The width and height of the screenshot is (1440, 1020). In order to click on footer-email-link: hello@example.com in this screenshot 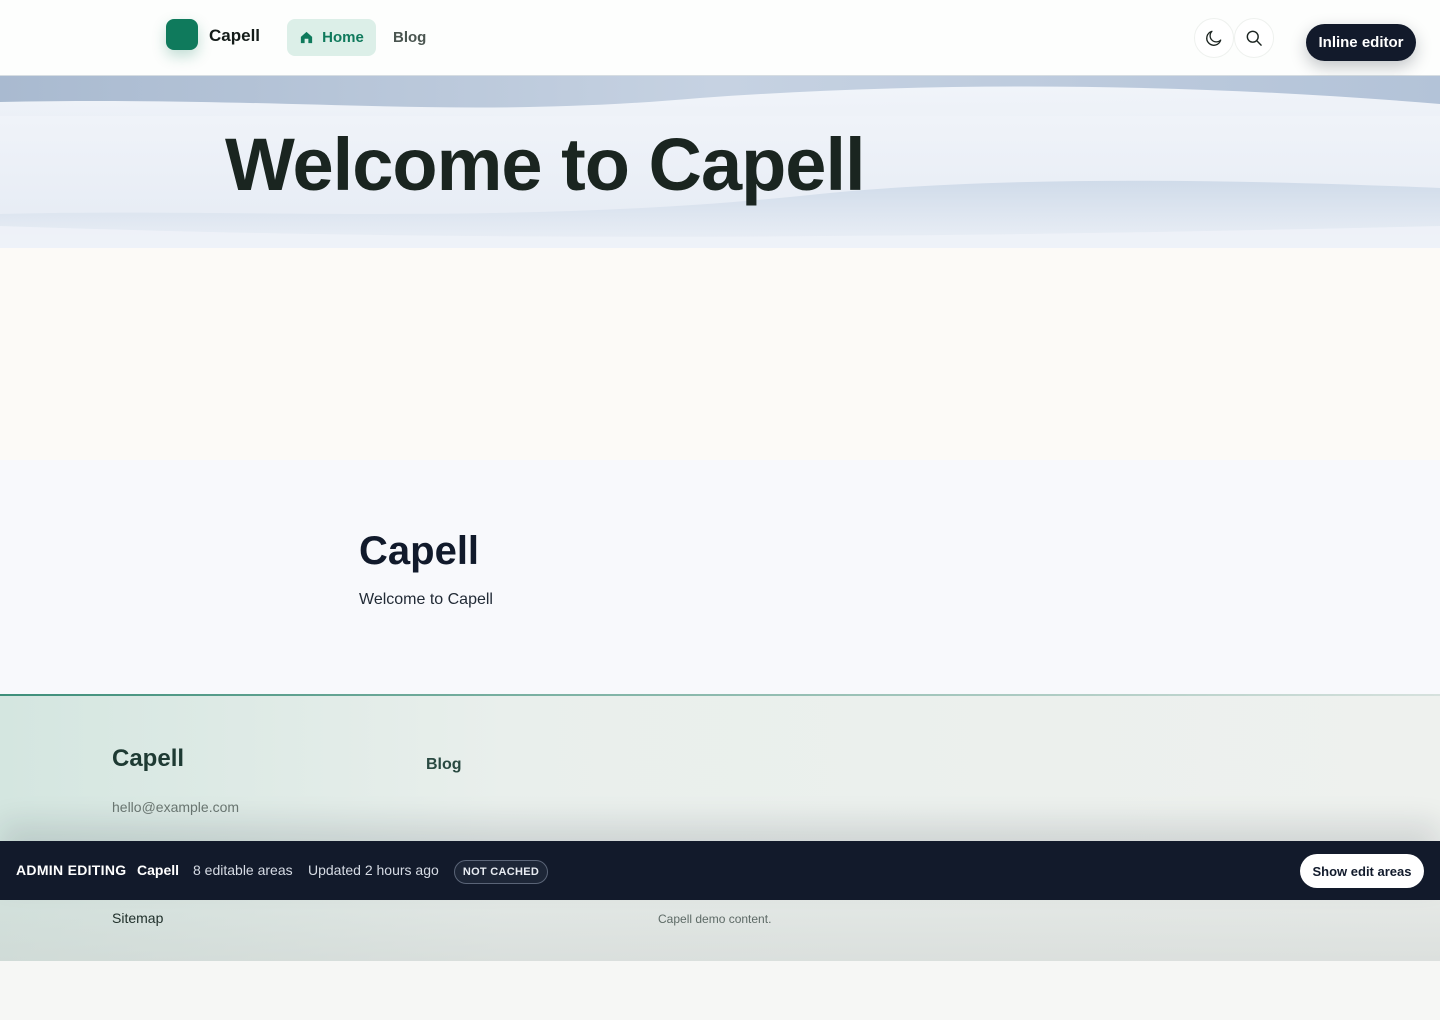, I will do `click(175, 807)`.